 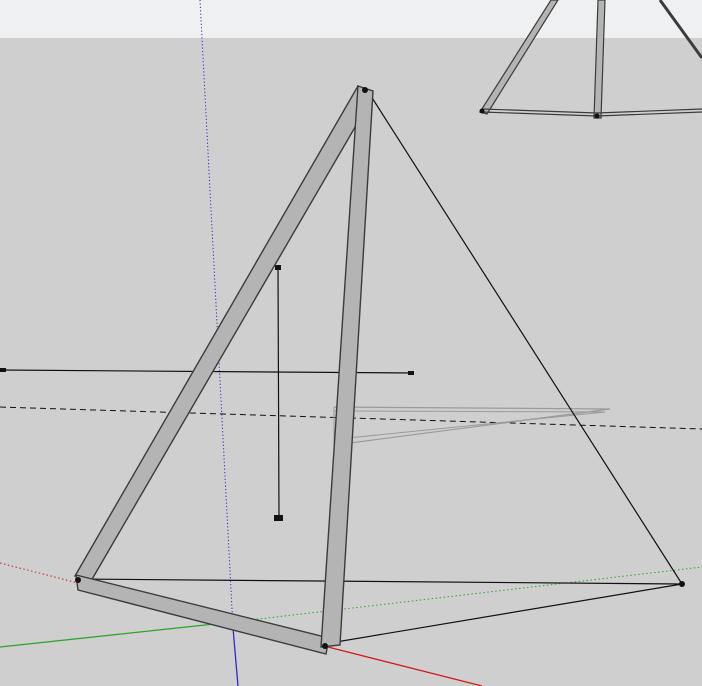 I want to click on bg-vertex-left, so click(x=482, y=111).